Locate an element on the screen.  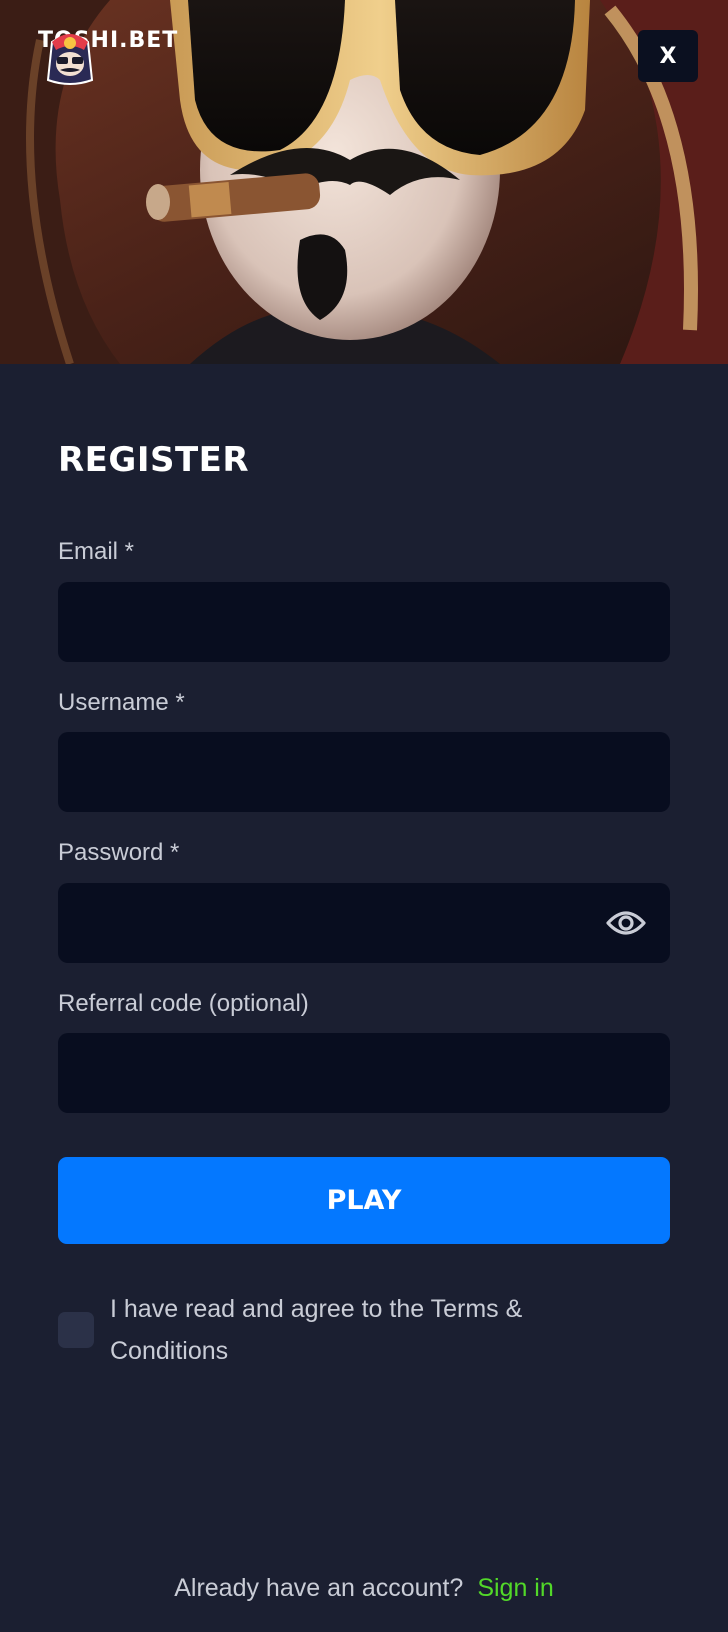
username-input is located at coordinates (364, 772).